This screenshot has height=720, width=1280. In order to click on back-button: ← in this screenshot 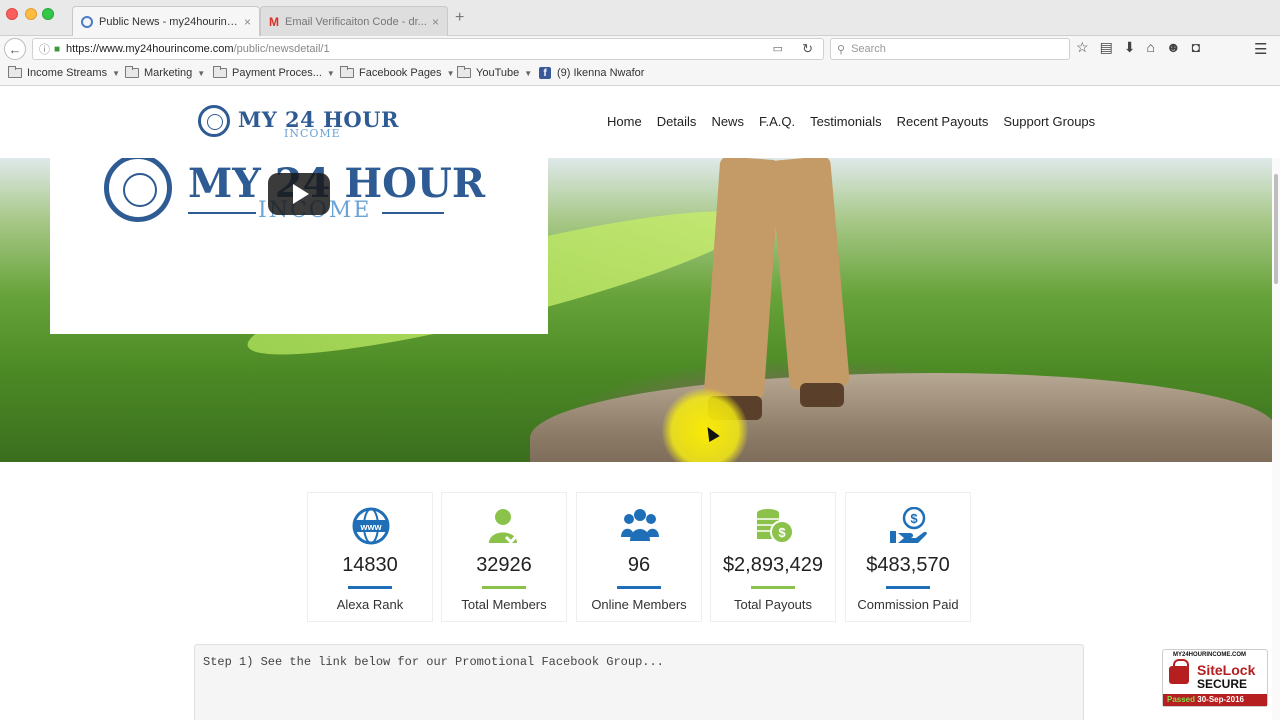, I will do `click(15, 49)`.